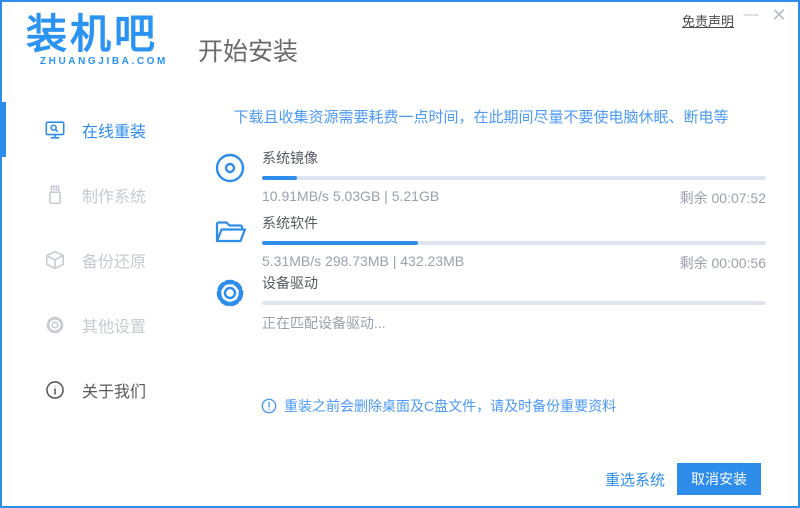 This screenshot has height=508, width=800. What do you see at coordinates (55, 390) in the screenshot?
I see `info-icon` at bounding box center [55, 390].